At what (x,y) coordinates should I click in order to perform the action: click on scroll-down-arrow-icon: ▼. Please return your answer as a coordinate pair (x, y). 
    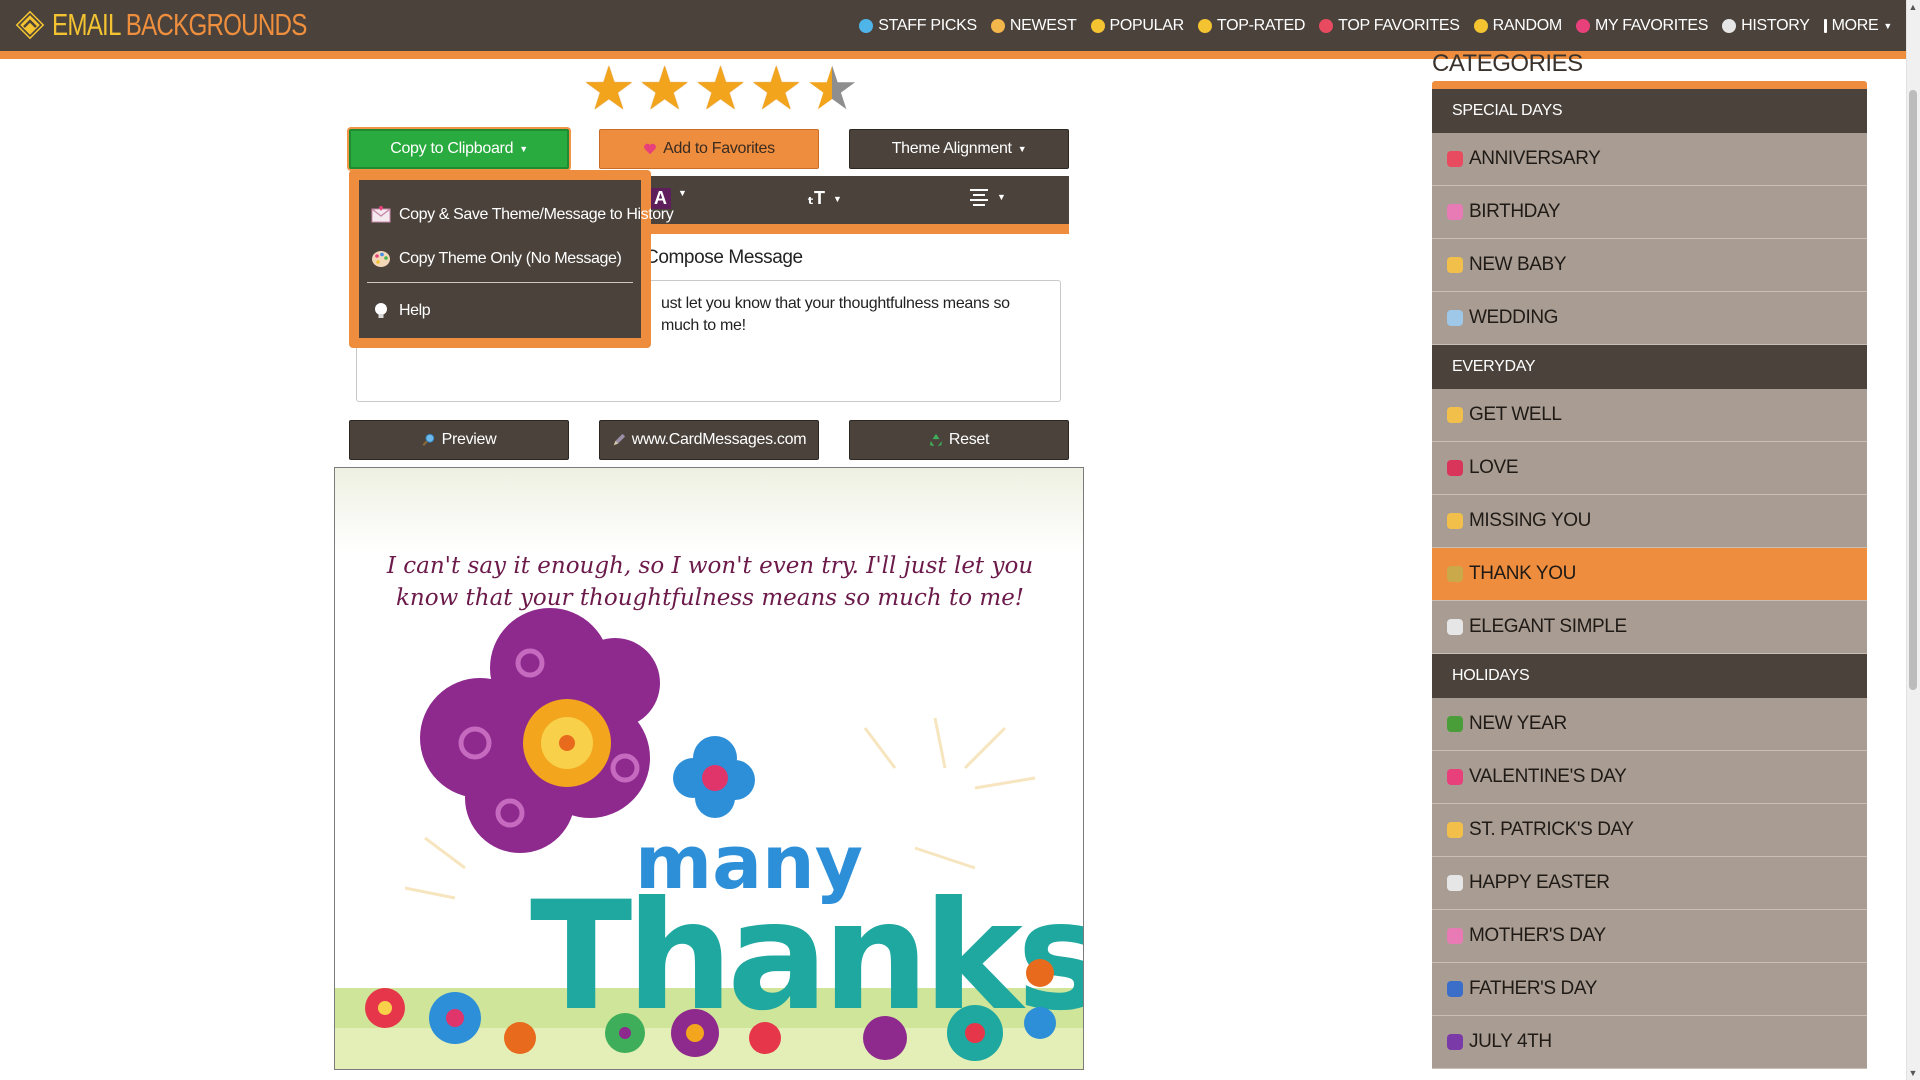
    Looking at the image, I should click on (1913, 1073).